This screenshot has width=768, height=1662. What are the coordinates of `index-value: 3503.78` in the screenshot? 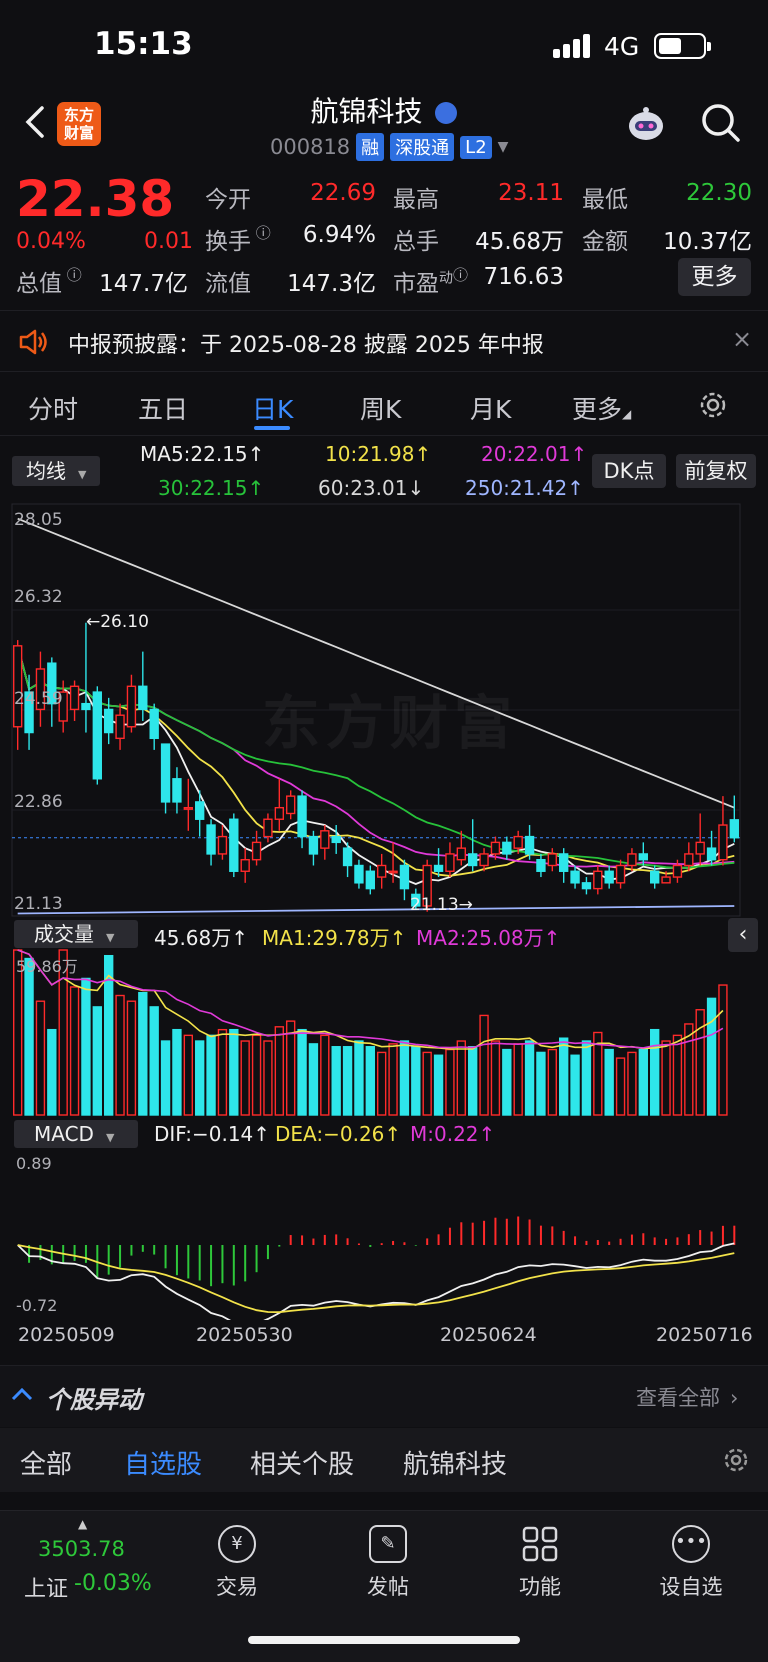 It's located at (81, 1549).